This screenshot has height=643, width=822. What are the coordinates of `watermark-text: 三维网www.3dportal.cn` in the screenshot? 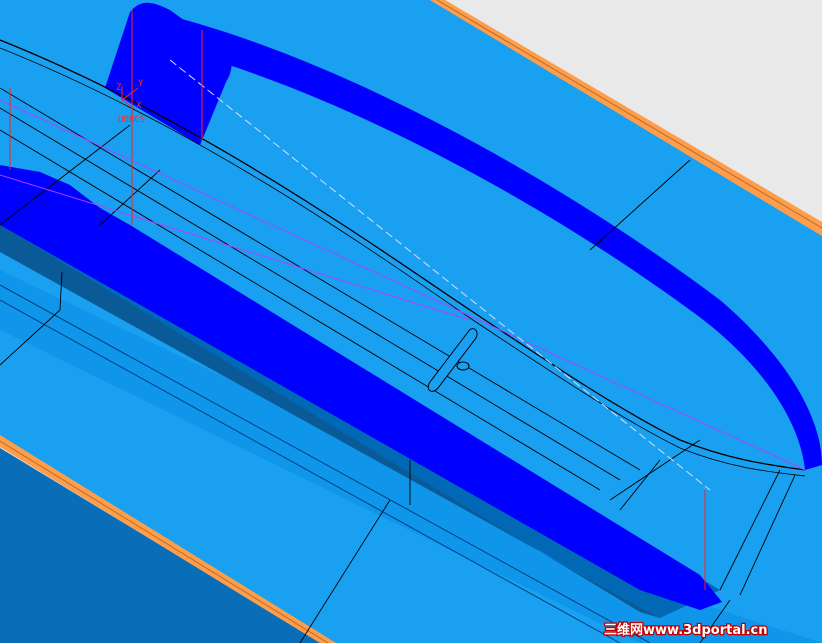 It's located at (685, 630).